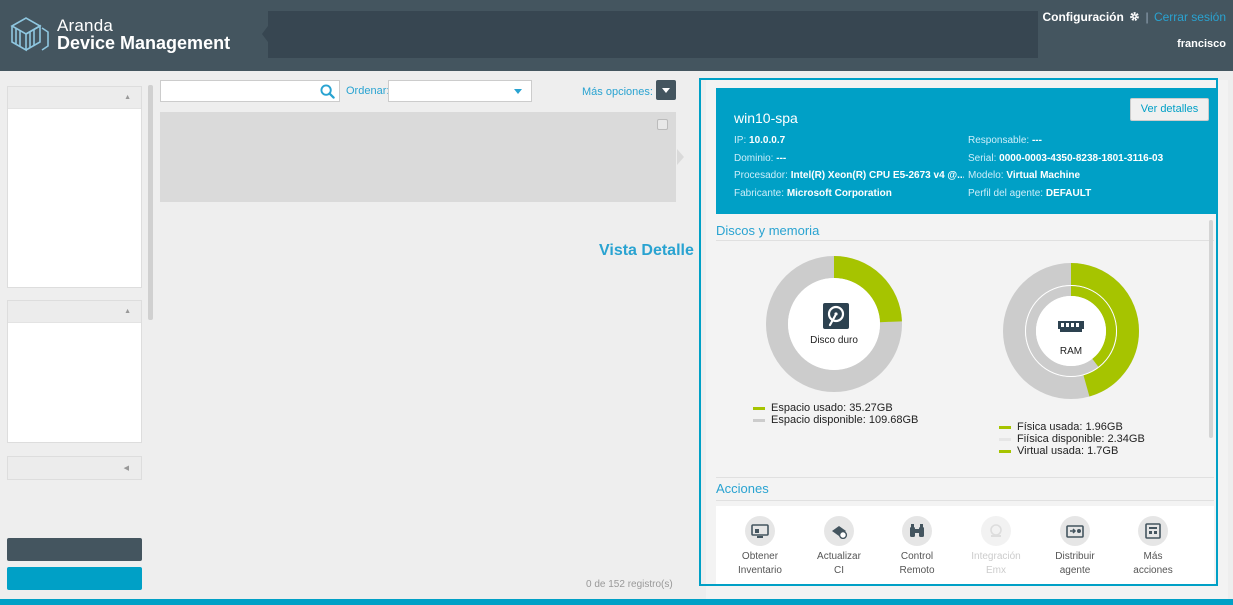  Describe the element at coordinates (759, 420) in the screenshot. I see `free-swatch` at that location.